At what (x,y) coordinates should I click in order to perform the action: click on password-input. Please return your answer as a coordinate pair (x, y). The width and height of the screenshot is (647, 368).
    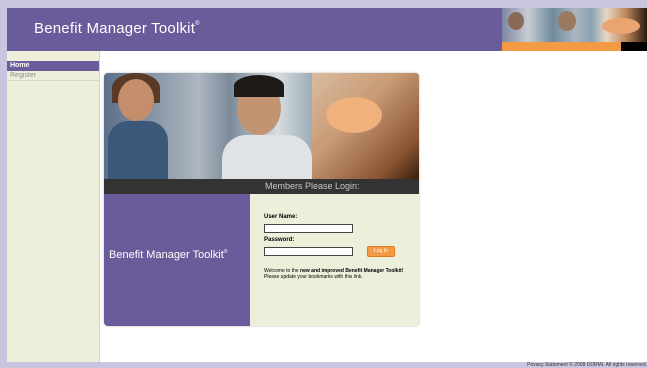
    Looking at the image, I should click on (308, 251).